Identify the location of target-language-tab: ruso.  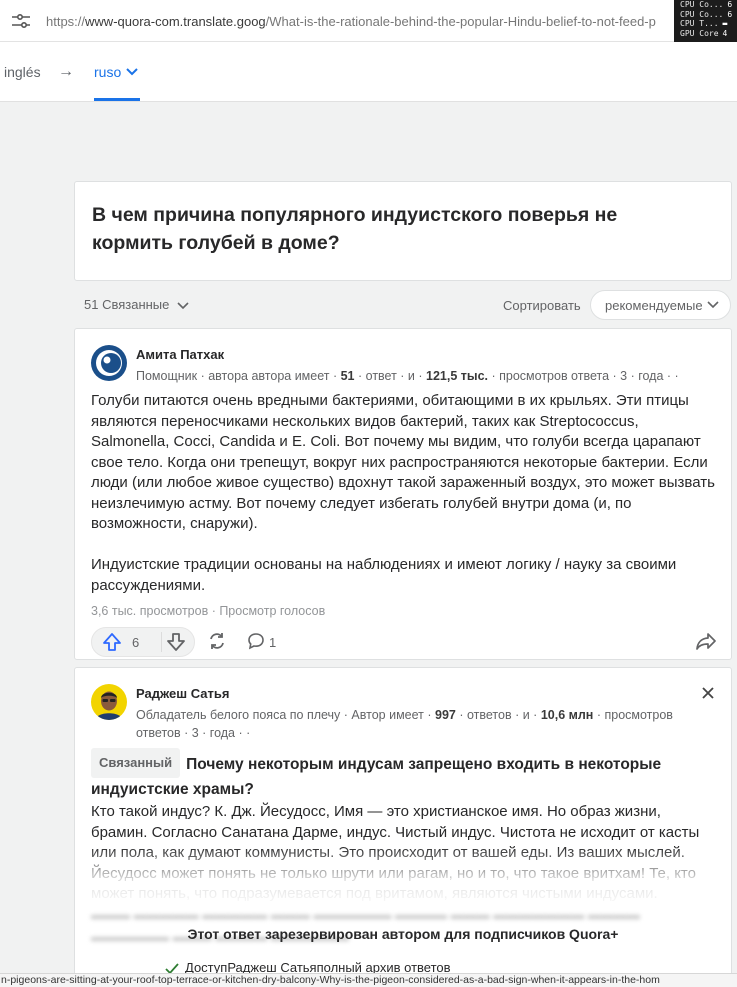
(117, 71).